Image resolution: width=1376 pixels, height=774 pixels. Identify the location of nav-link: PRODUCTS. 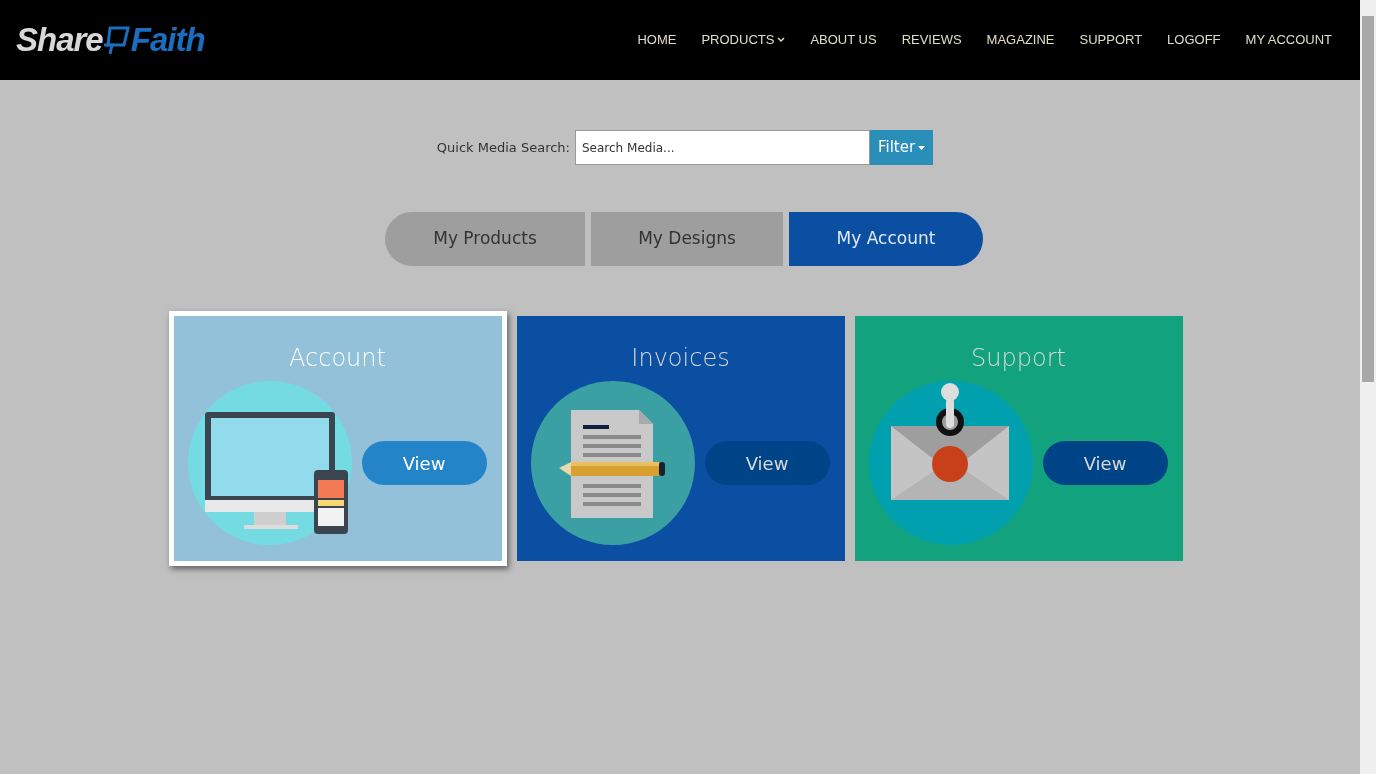
(743, 40).